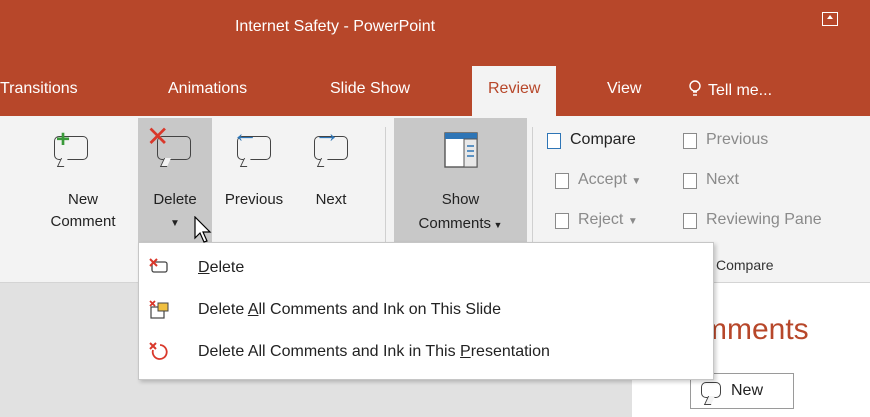 This screenshot has width=870, height=417. What do you see at coordinates (830, 19) in the screenshot?
I see `ribbon-display-options-icon` at bounding box center [830, 19].